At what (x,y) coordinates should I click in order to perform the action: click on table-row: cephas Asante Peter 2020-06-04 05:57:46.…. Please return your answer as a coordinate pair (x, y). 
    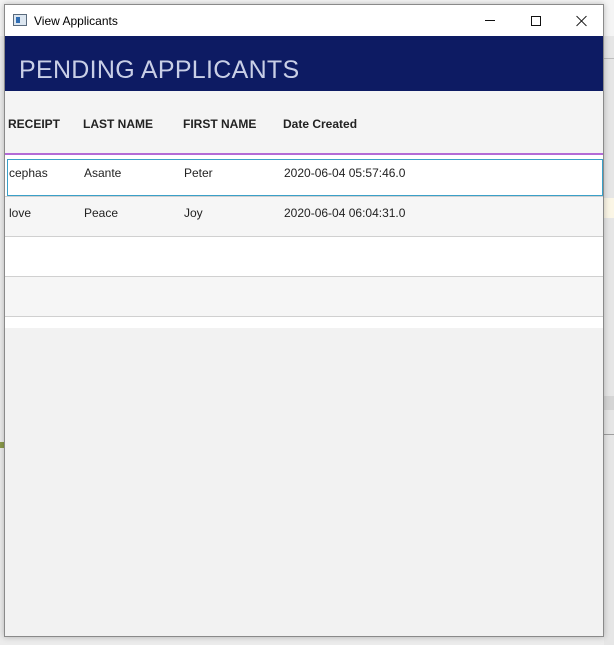
    Looking at the image, I should click on (304, 177).